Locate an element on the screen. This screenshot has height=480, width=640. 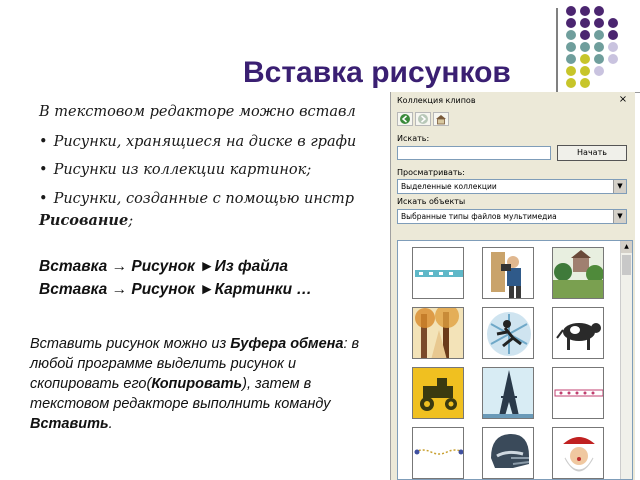
note-bold: Вставить is located at coordinates (69, 424).